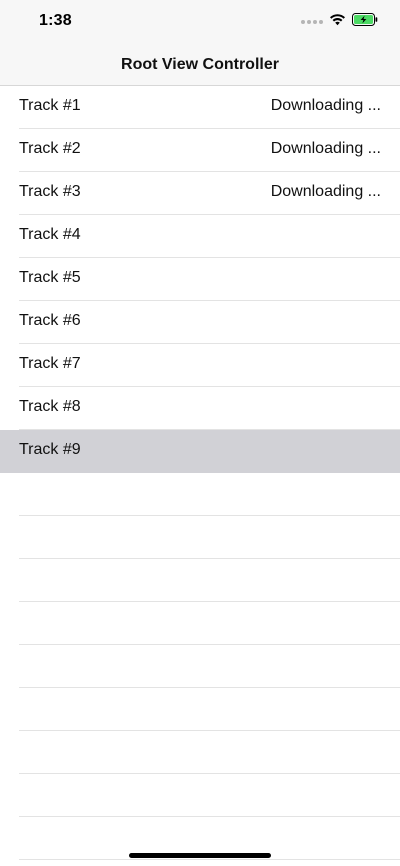  What do you see at coordinates (50, 234) in the screenshot?
I see `track-title: Track #4` at bounding box center [50, 234].